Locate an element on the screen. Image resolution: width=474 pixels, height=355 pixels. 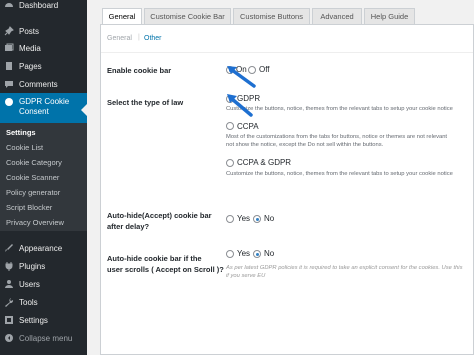
brush-icon is located at coordinates (9, 248).